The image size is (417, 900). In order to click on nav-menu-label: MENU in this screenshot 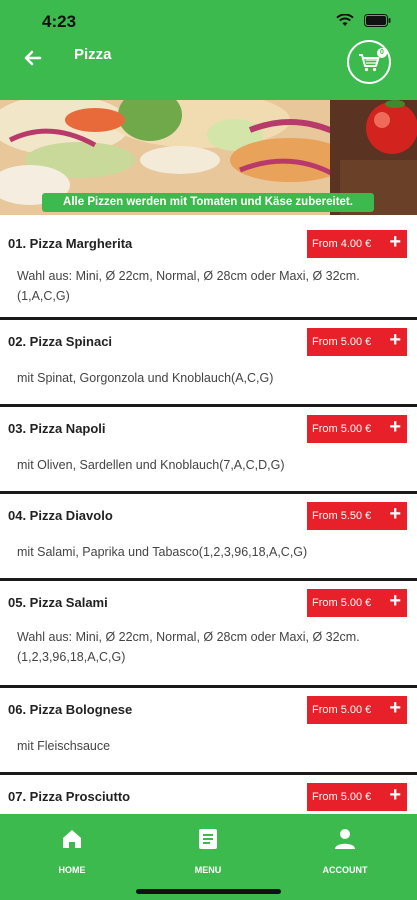, I will do `click(208, 870)`.